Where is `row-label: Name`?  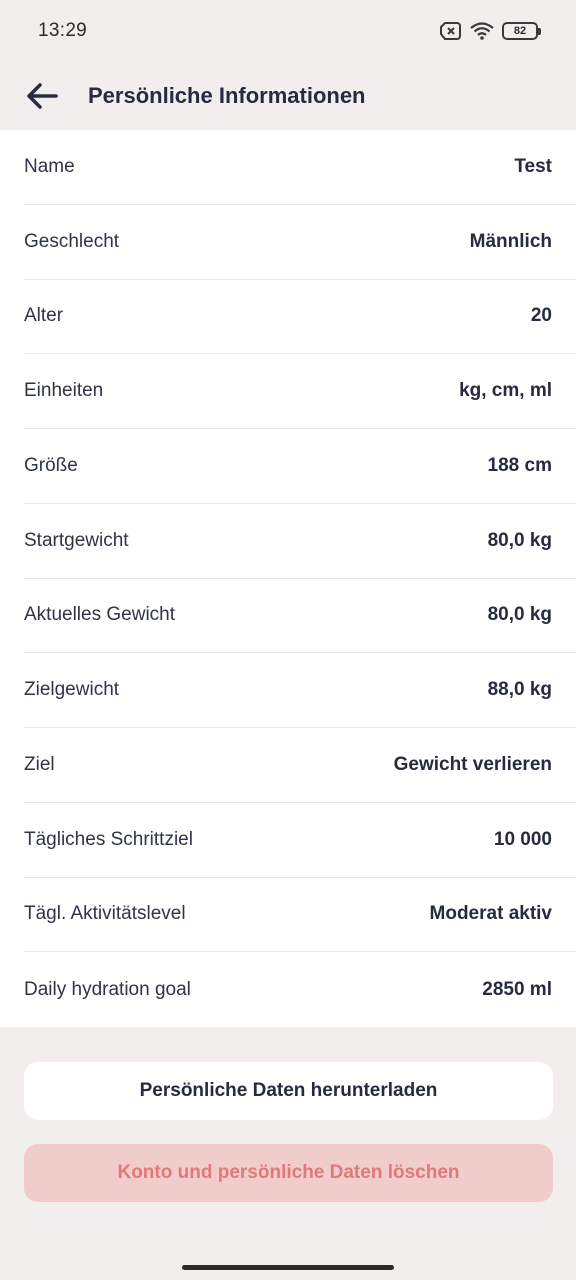 row-label: Name is located at coordinates (49, 166).